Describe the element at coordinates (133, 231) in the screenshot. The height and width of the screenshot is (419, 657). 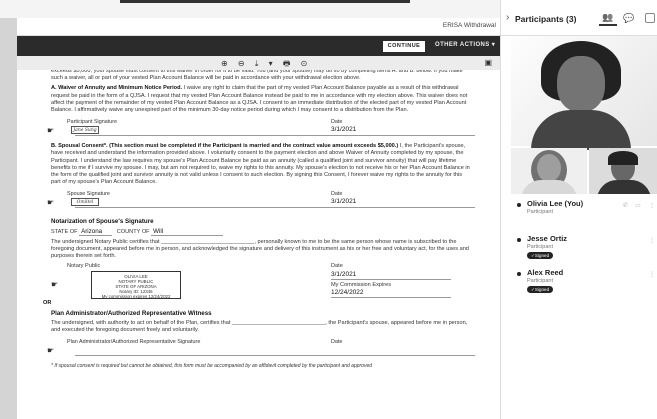
I see `county-label: COUNTY OF` at that location.